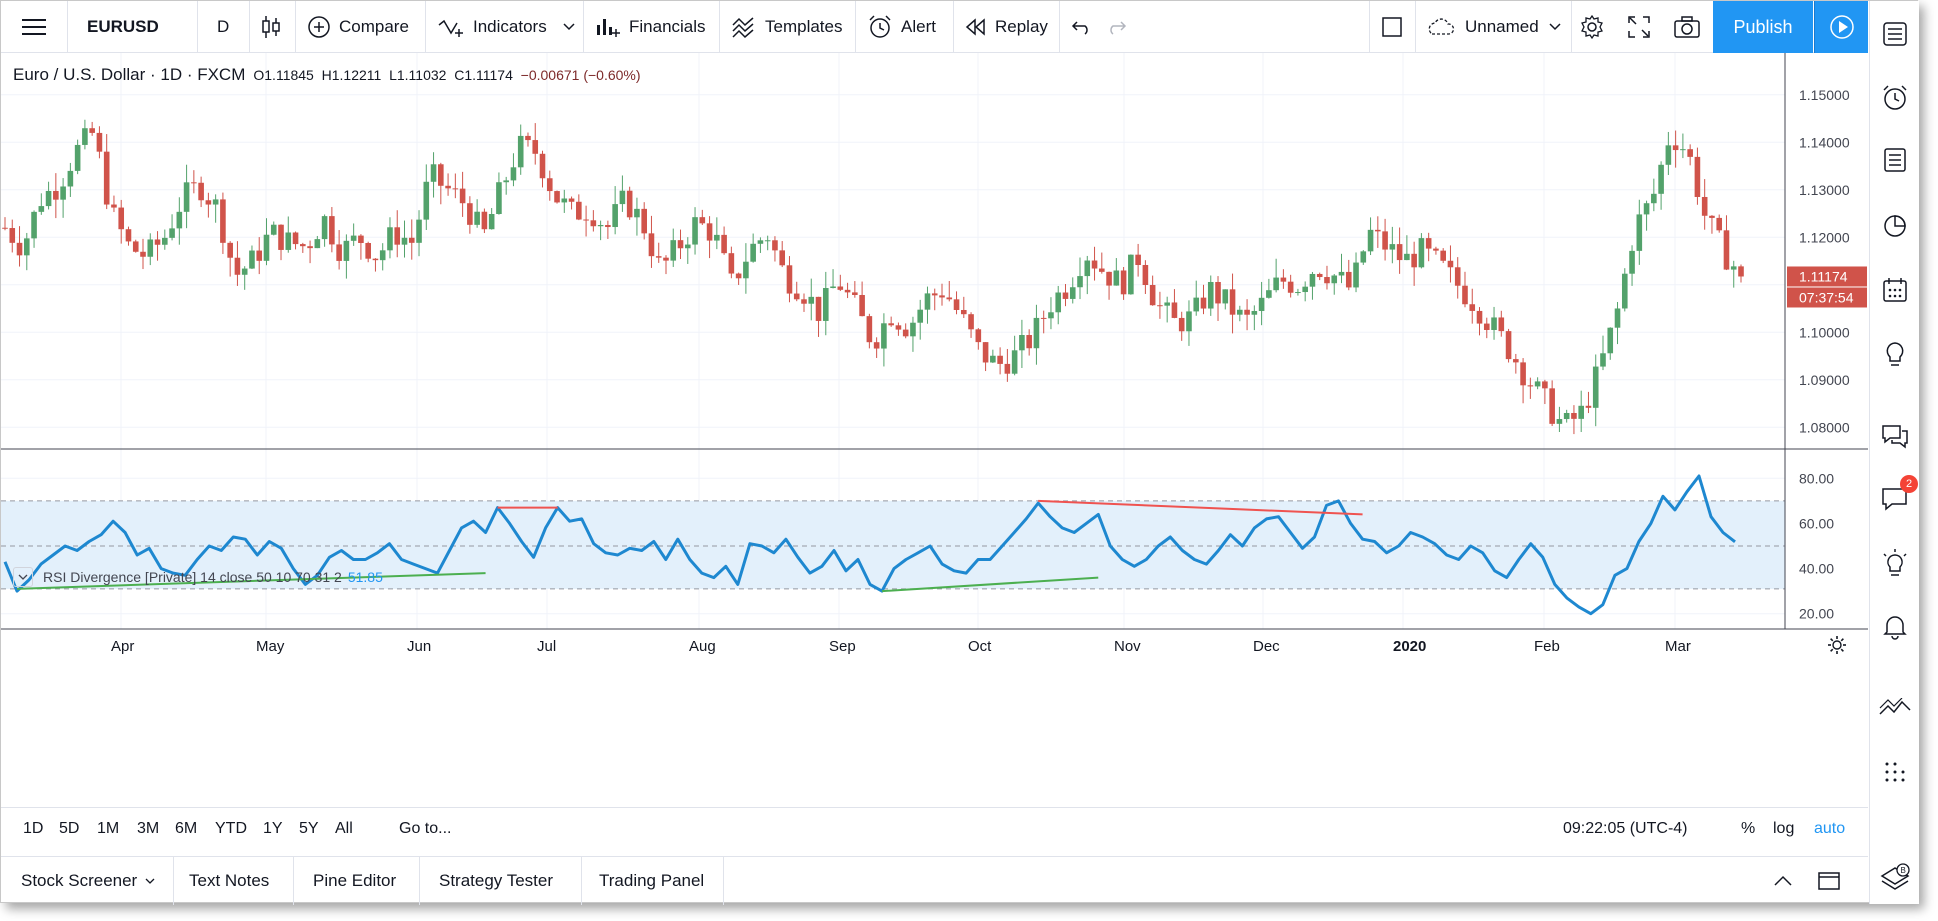 Image resolution: width=1938 pixels, height=921 pixels. I want to click on range-5y: 5Y, so click(309, 829).